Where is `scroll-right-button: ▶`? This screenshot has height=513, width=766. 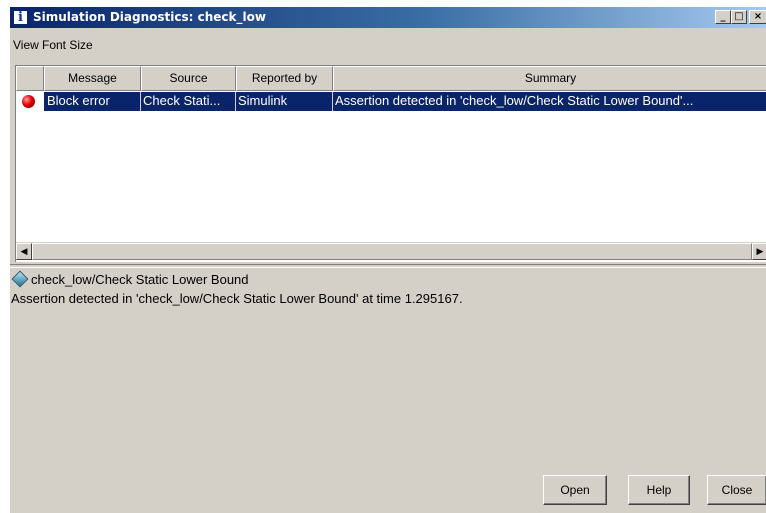
scroll-right-button: ▶ is located at coordinates (759, 251).